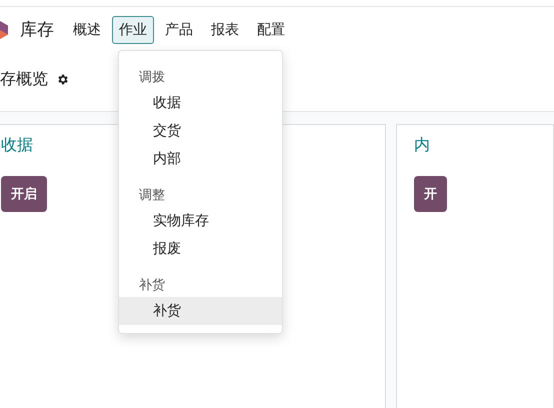 This screenshot has height=408, width=554. Describe the element at coordinates (17, 145) in the screenshot. I see `card-title: 收据` at that location.